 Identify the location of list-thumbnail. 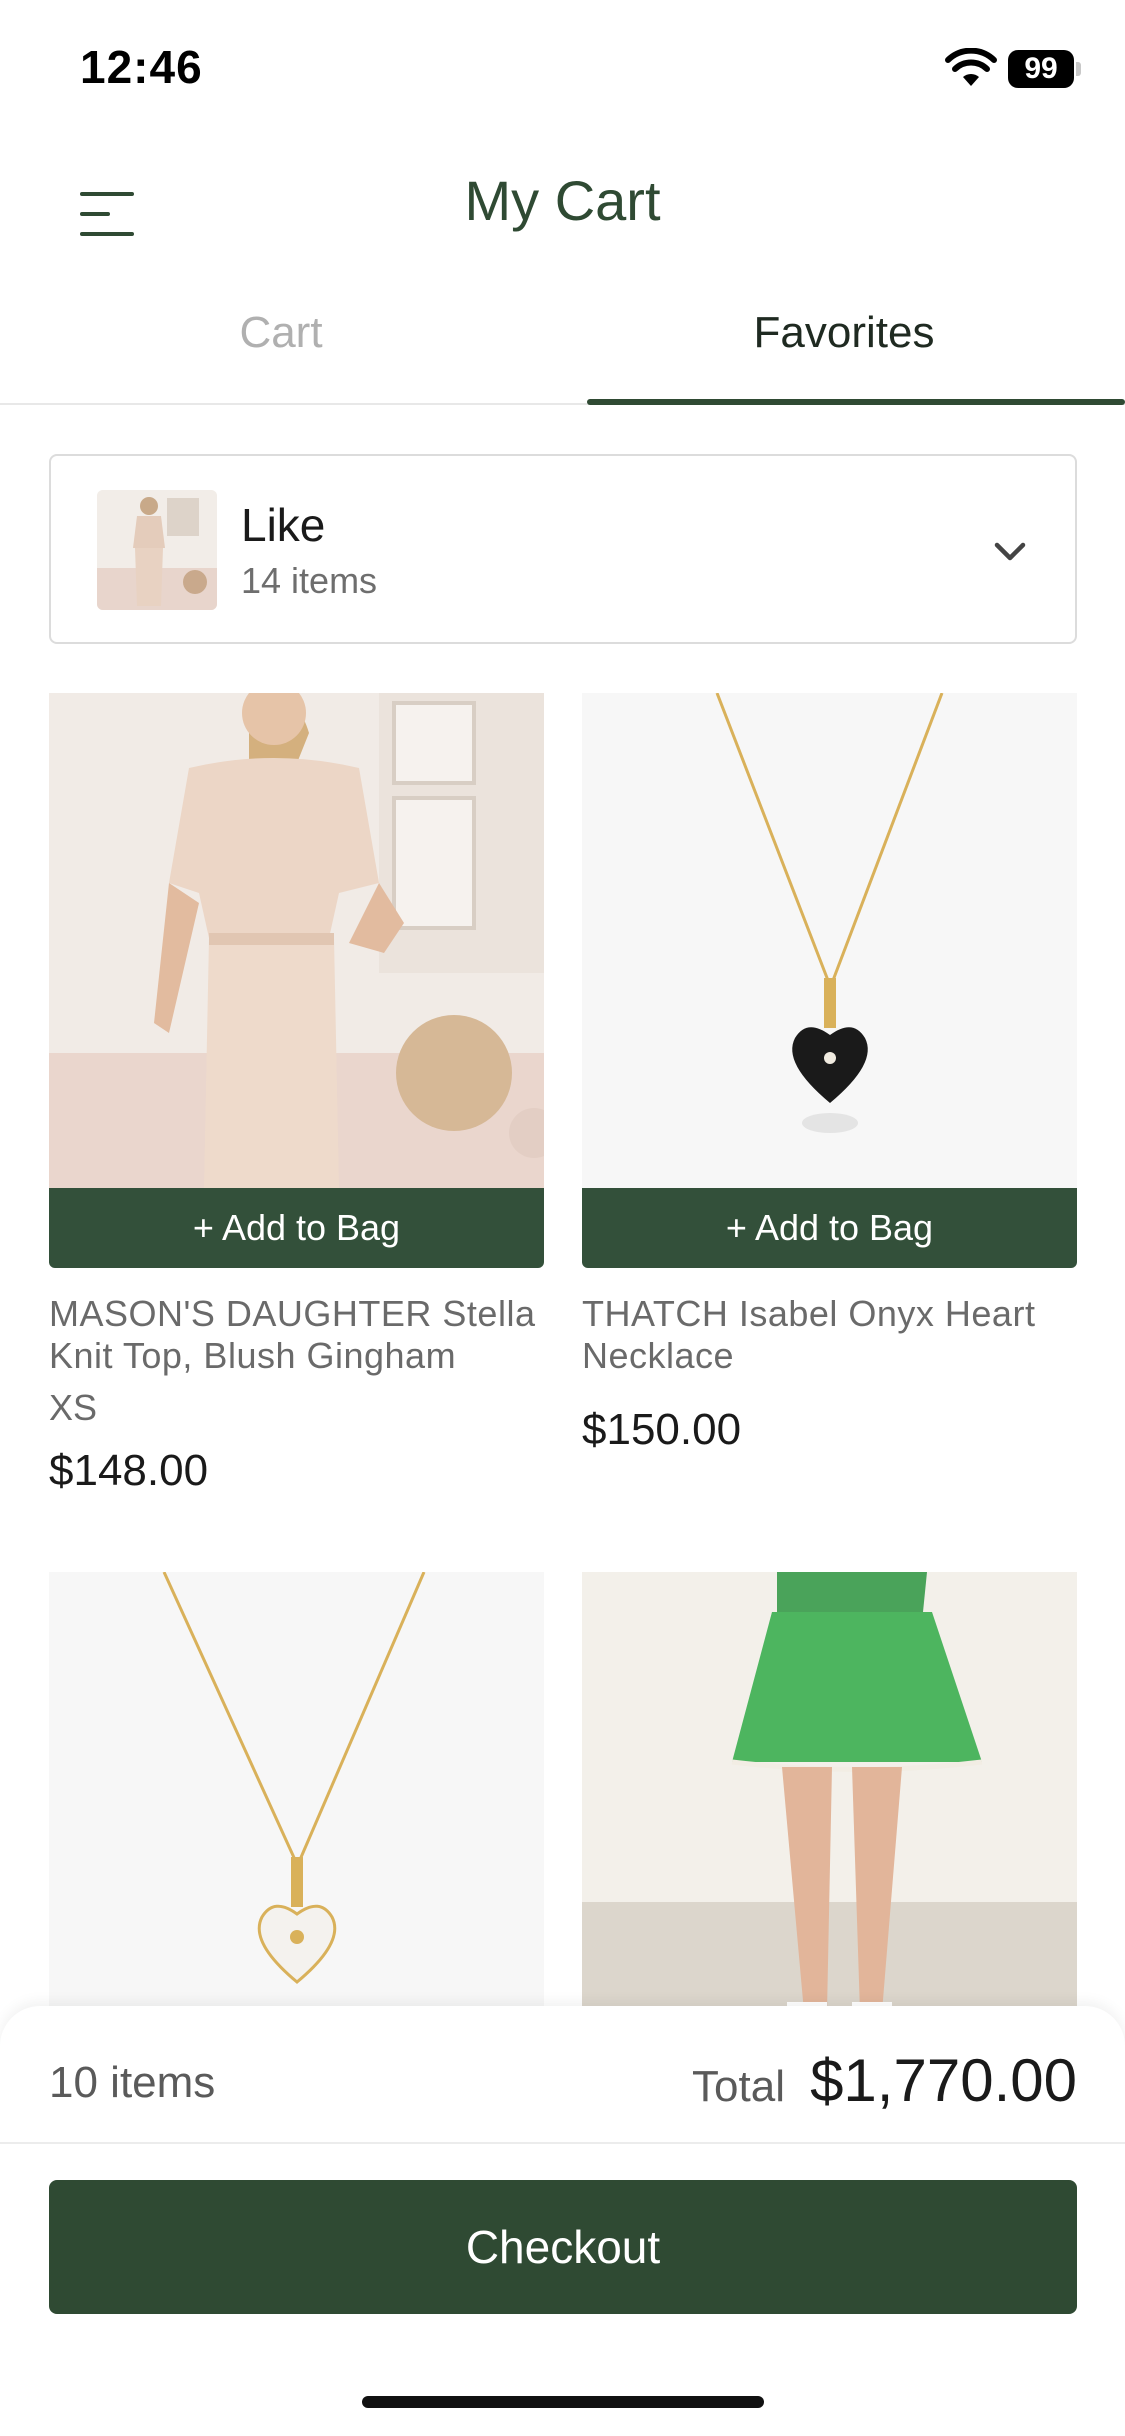
(157, 550).